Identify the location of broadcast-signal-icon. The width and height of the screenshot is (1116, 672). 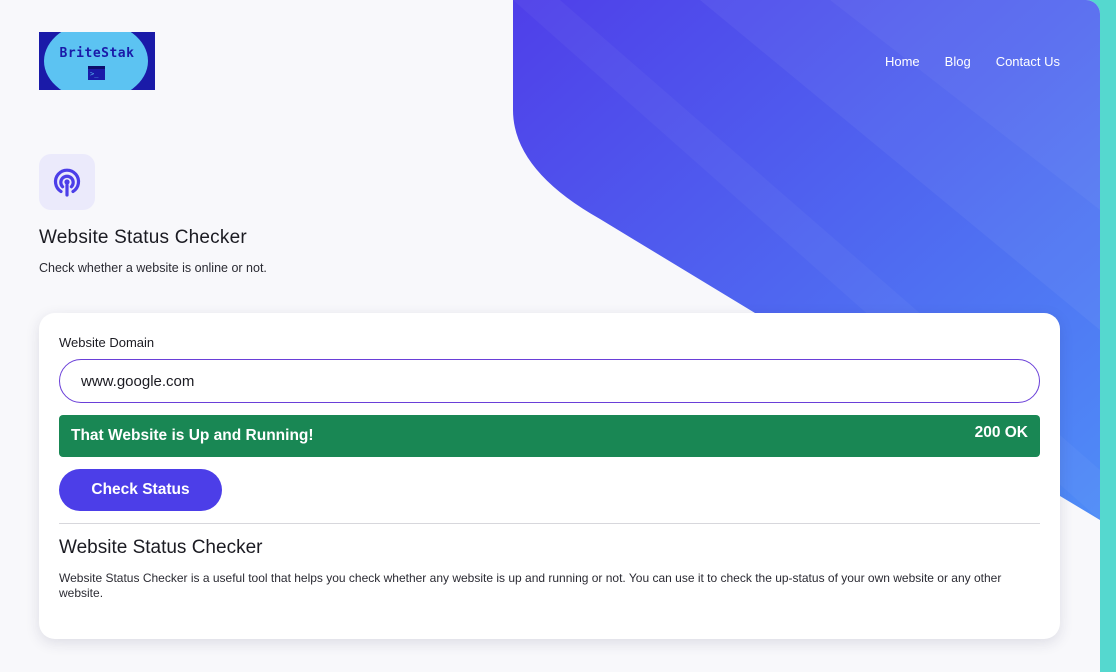
(67, 182).